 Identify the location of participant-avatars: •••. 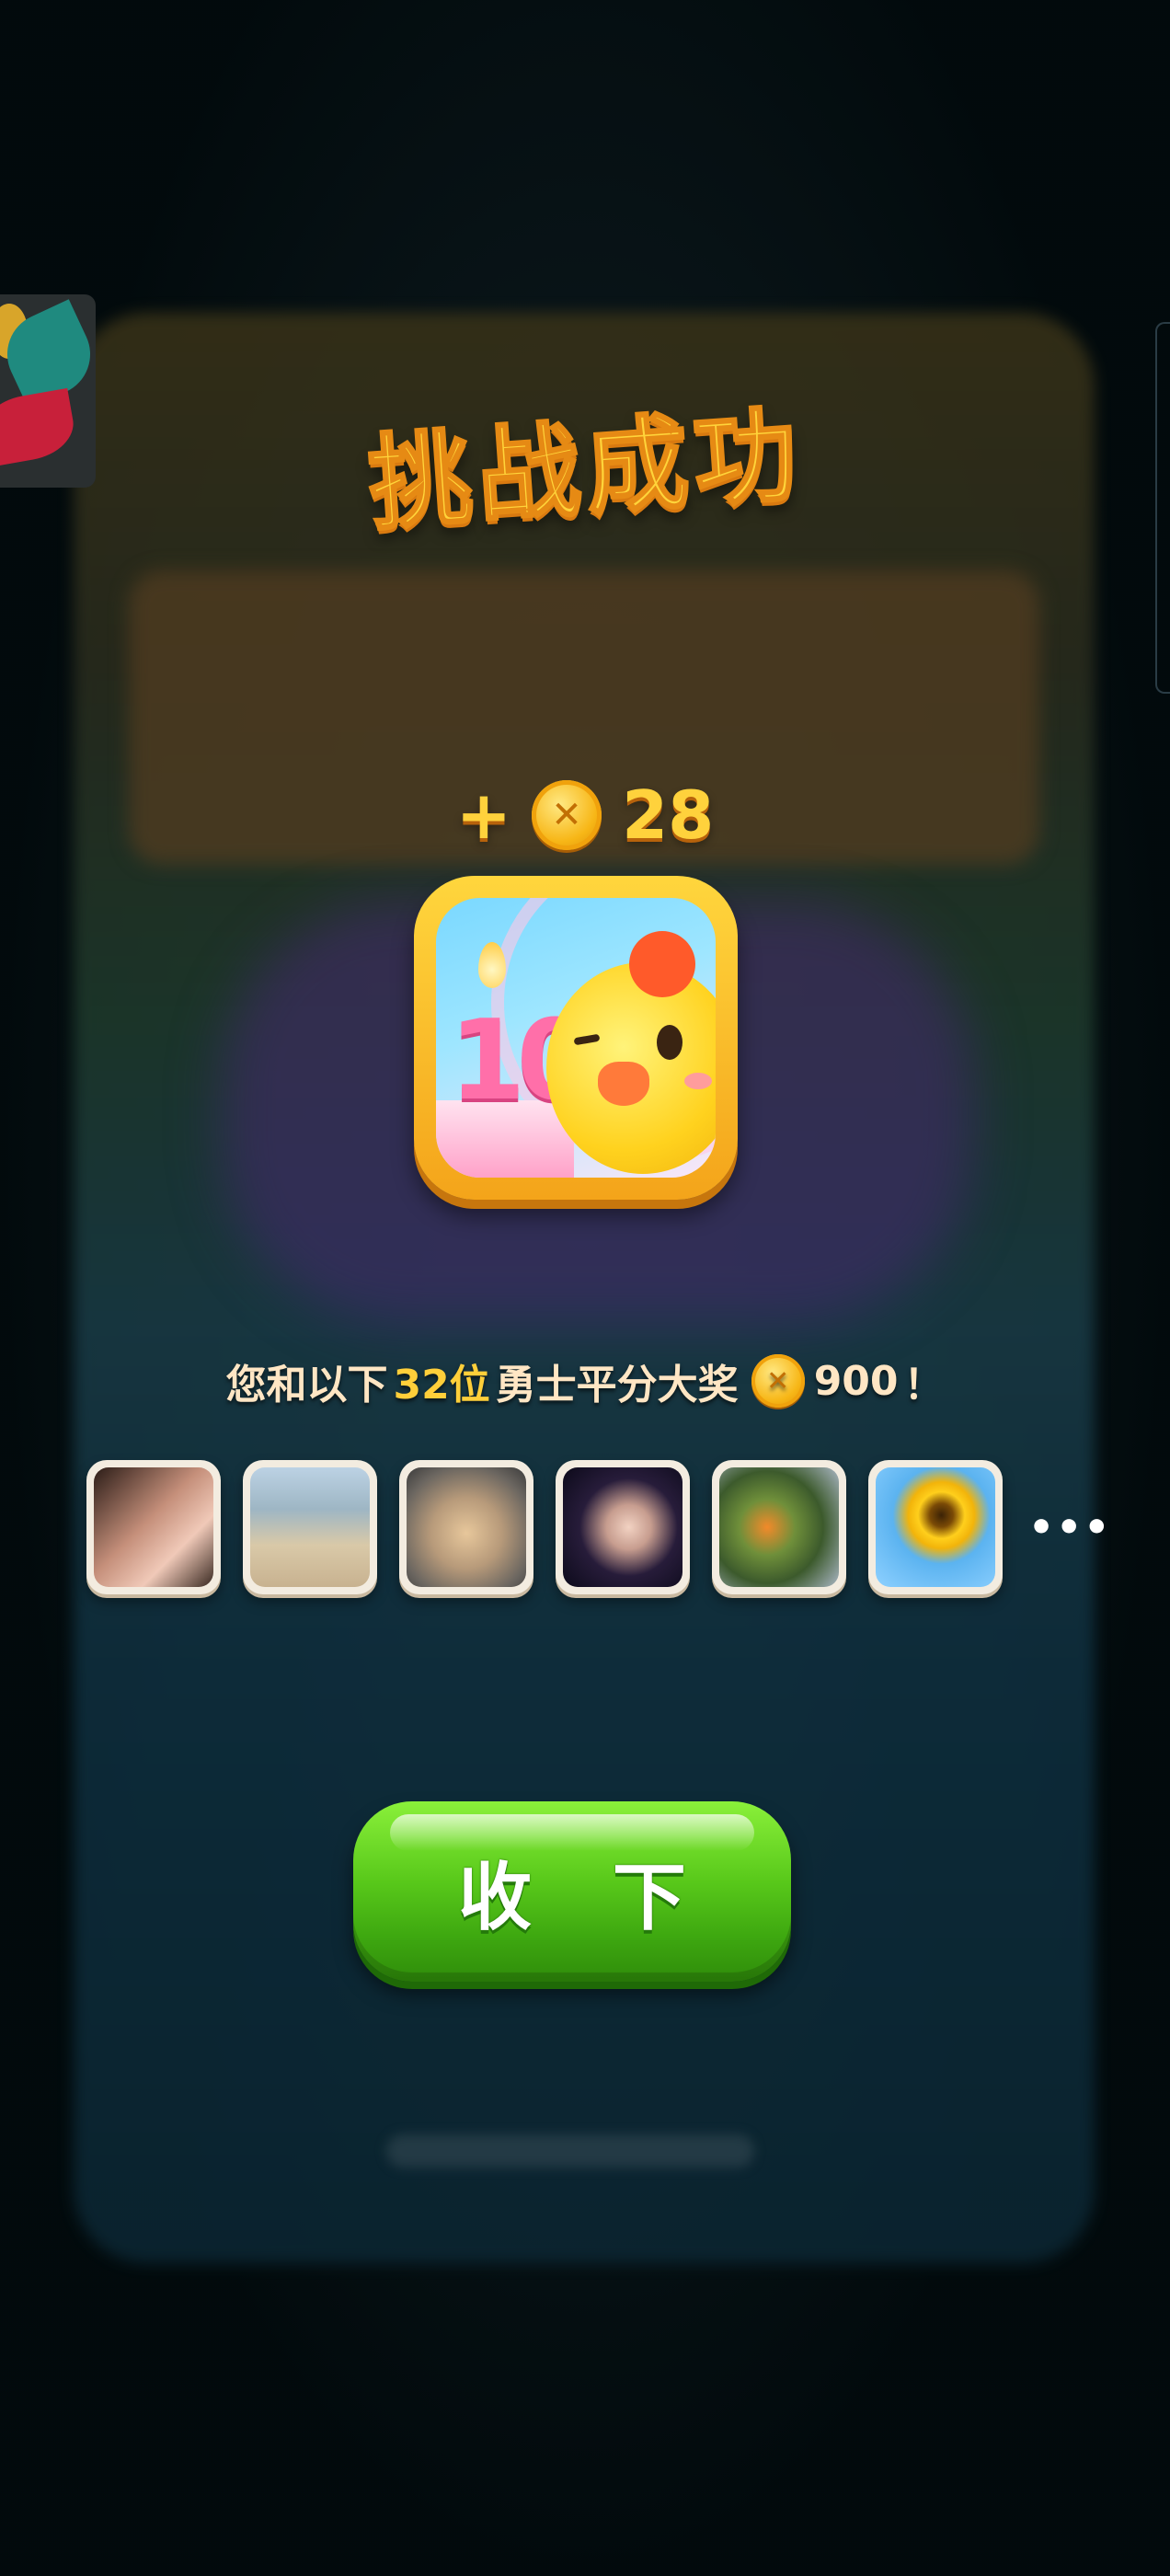
(598, 1527).